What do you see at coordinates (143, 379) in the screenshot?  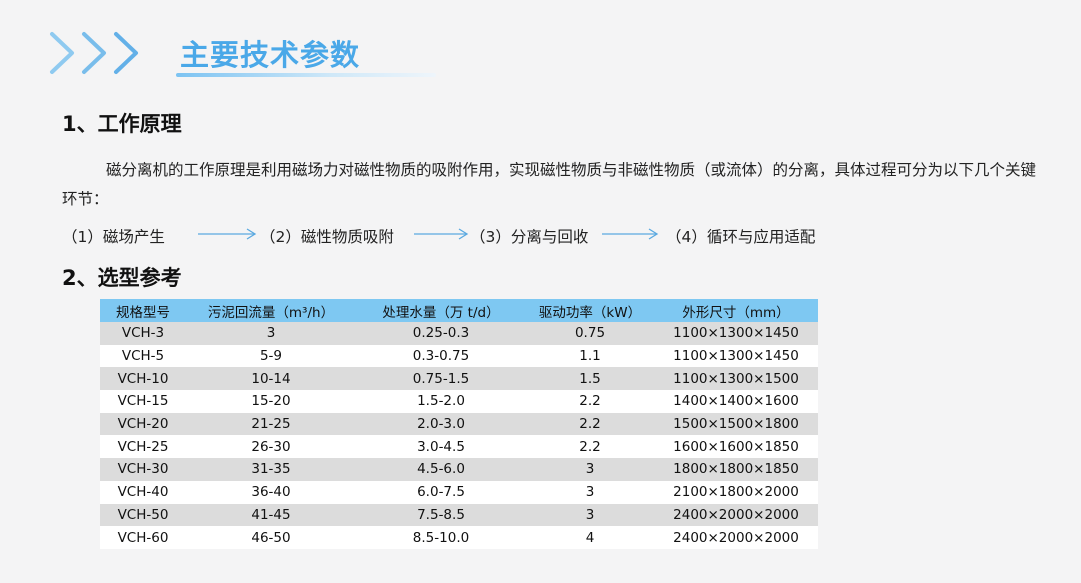 I see `table-cell: VCH-10` at bounding box center [143, 379].